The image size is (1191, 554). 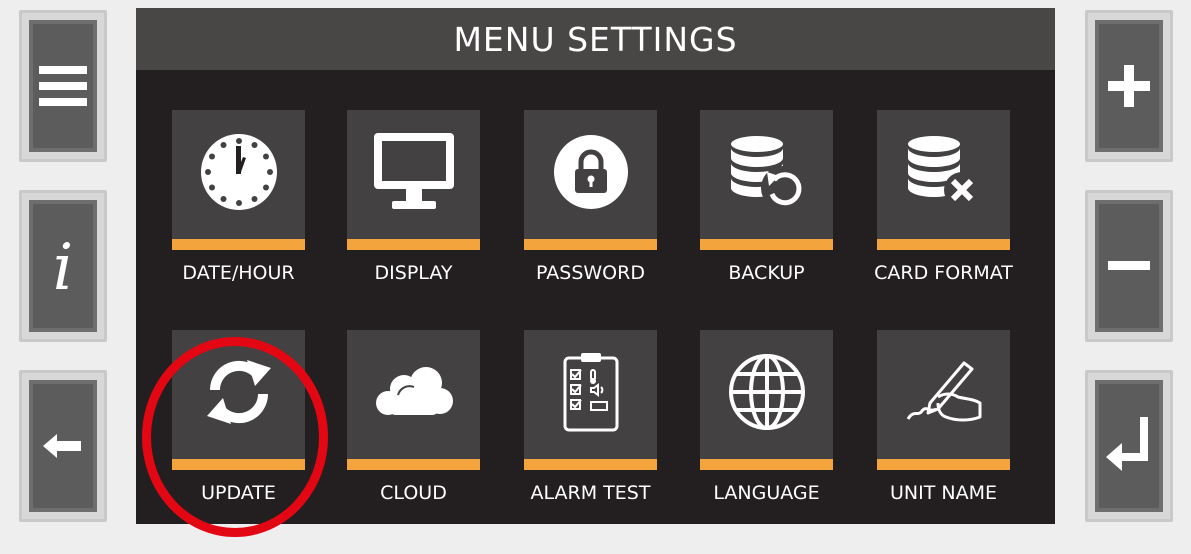 I want to click on tile-label: DISPLAY, so click(x=413, y=273).